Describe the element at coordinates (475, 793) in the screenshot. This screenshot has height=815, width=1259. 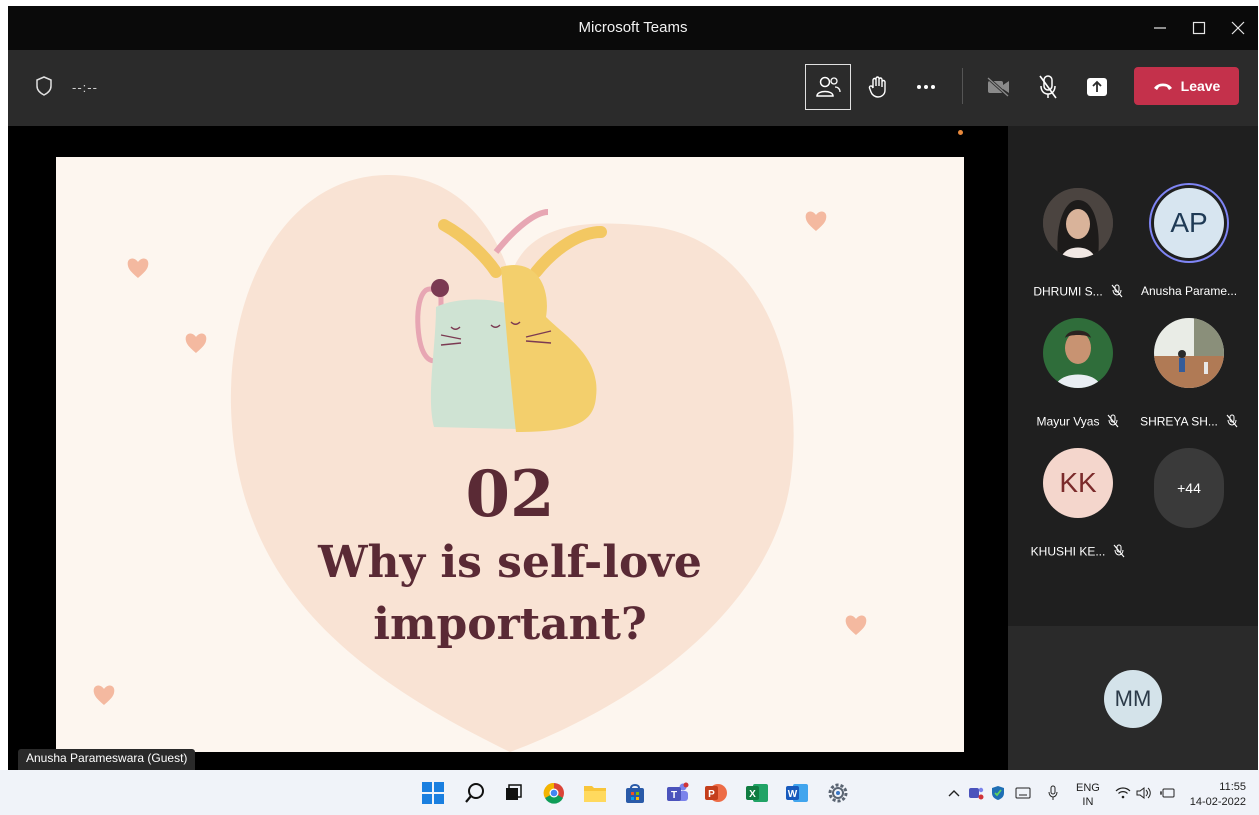
I see `search-icon` at that location.